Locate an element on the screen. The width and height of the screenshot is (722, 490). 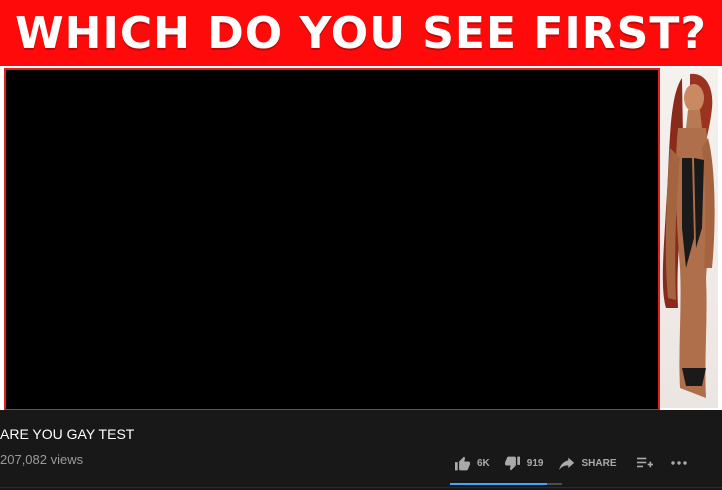
banner-text: WHICH DO YOU SEE FIRST? is located at coordinates (361, 33).